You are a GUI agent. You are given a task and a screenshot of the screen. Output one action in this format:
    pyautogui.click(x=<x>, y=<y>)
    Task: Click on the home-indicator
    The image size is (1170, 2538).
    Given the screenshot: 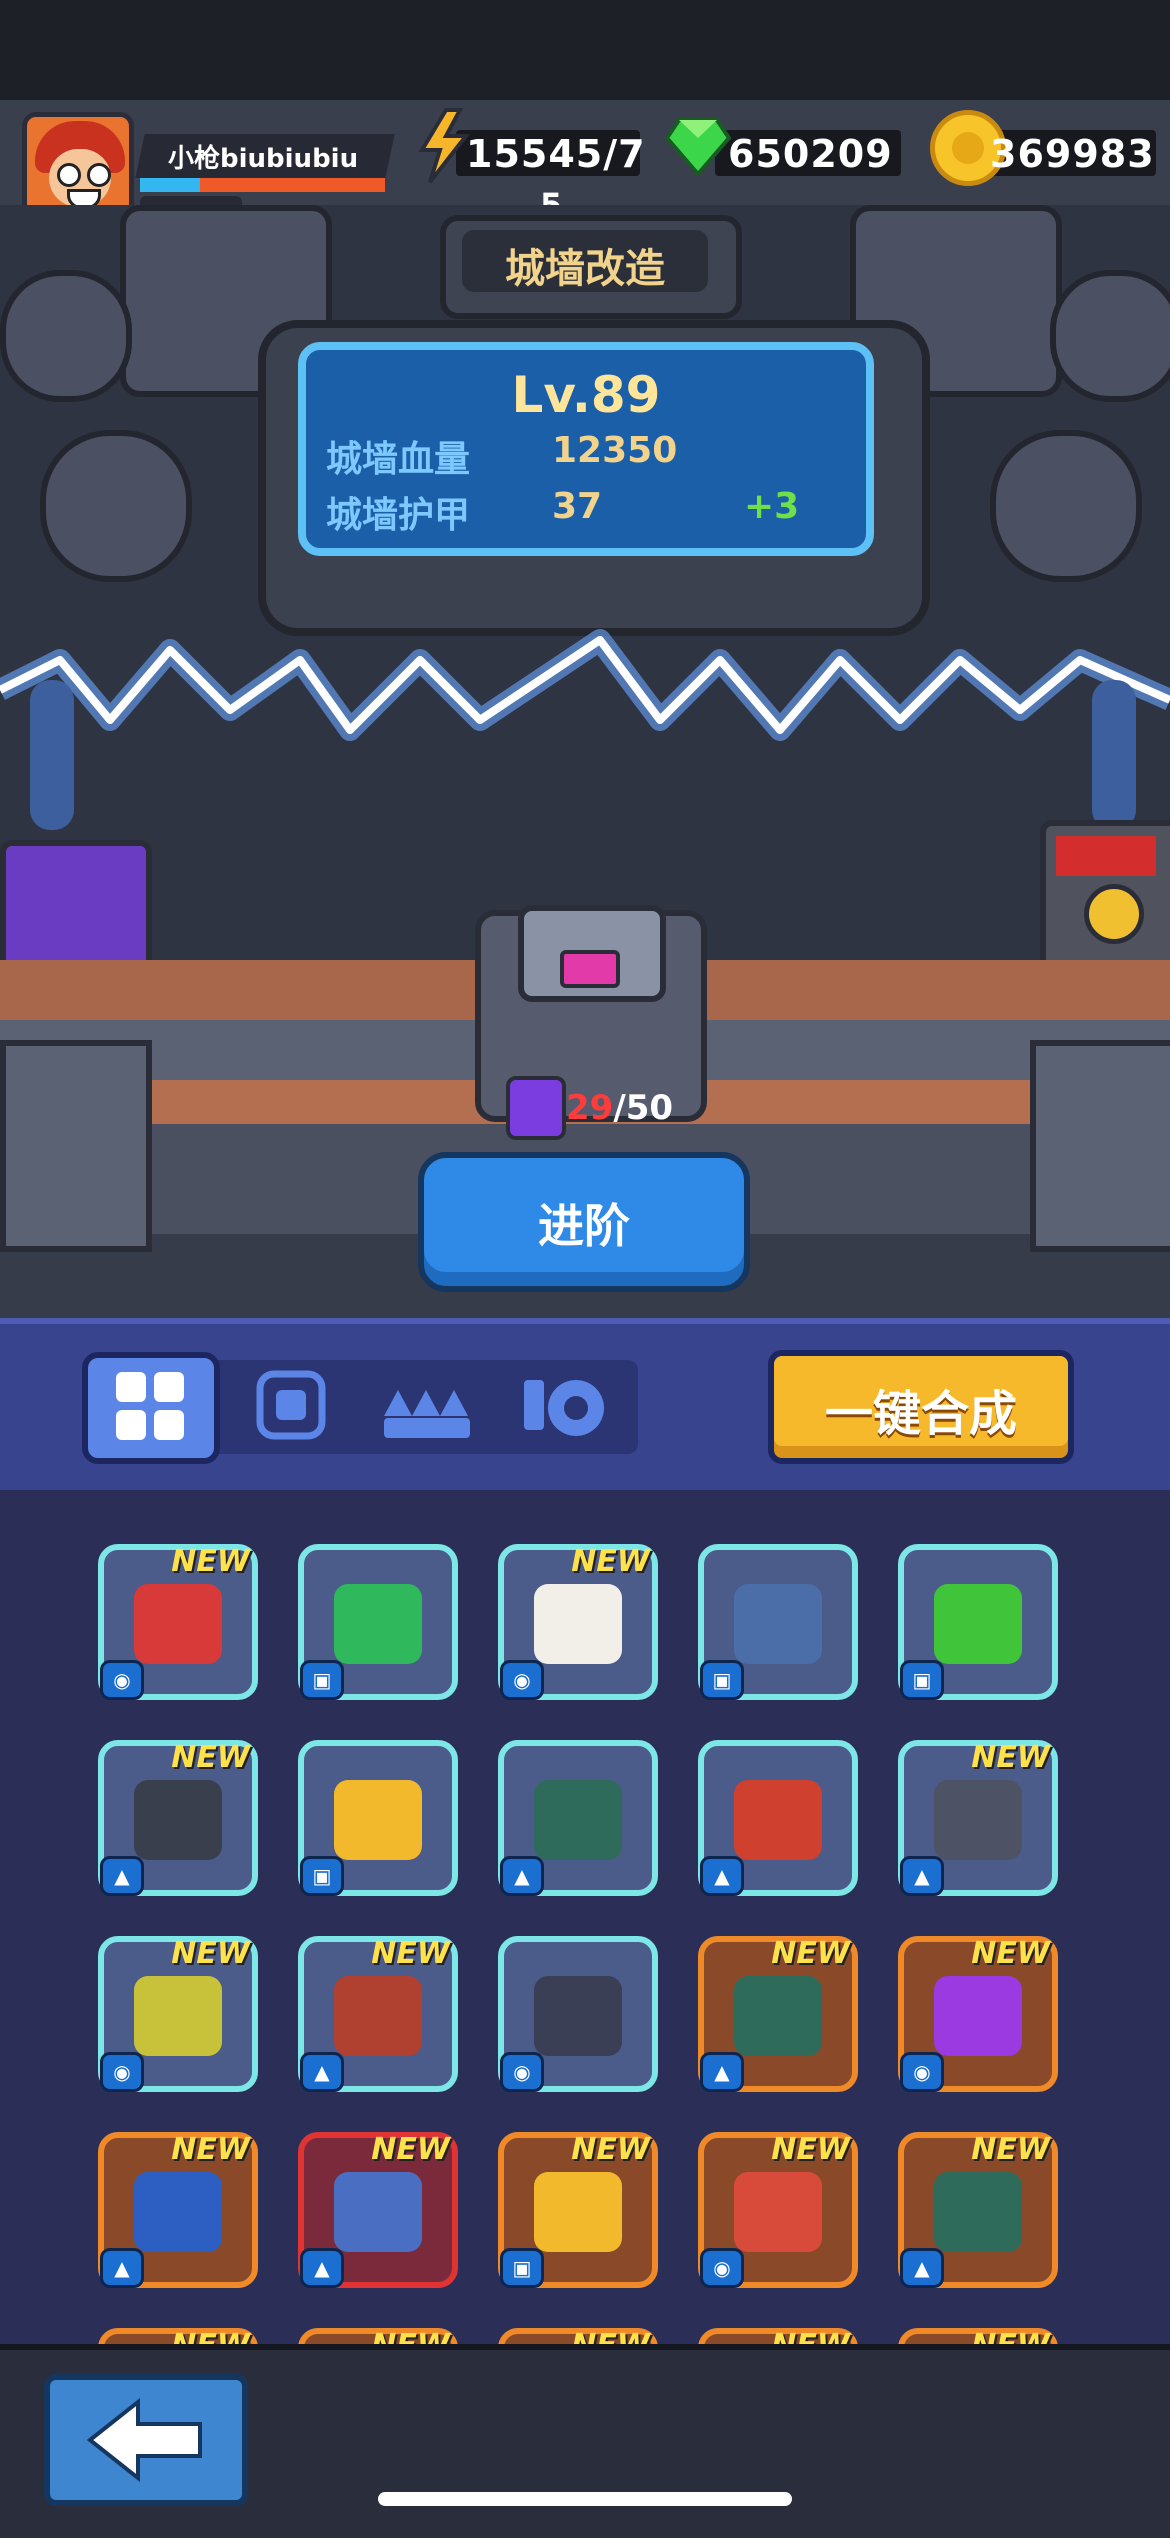 What is the action you would take?
    pyautogui.click(x=585, y=2499)
    